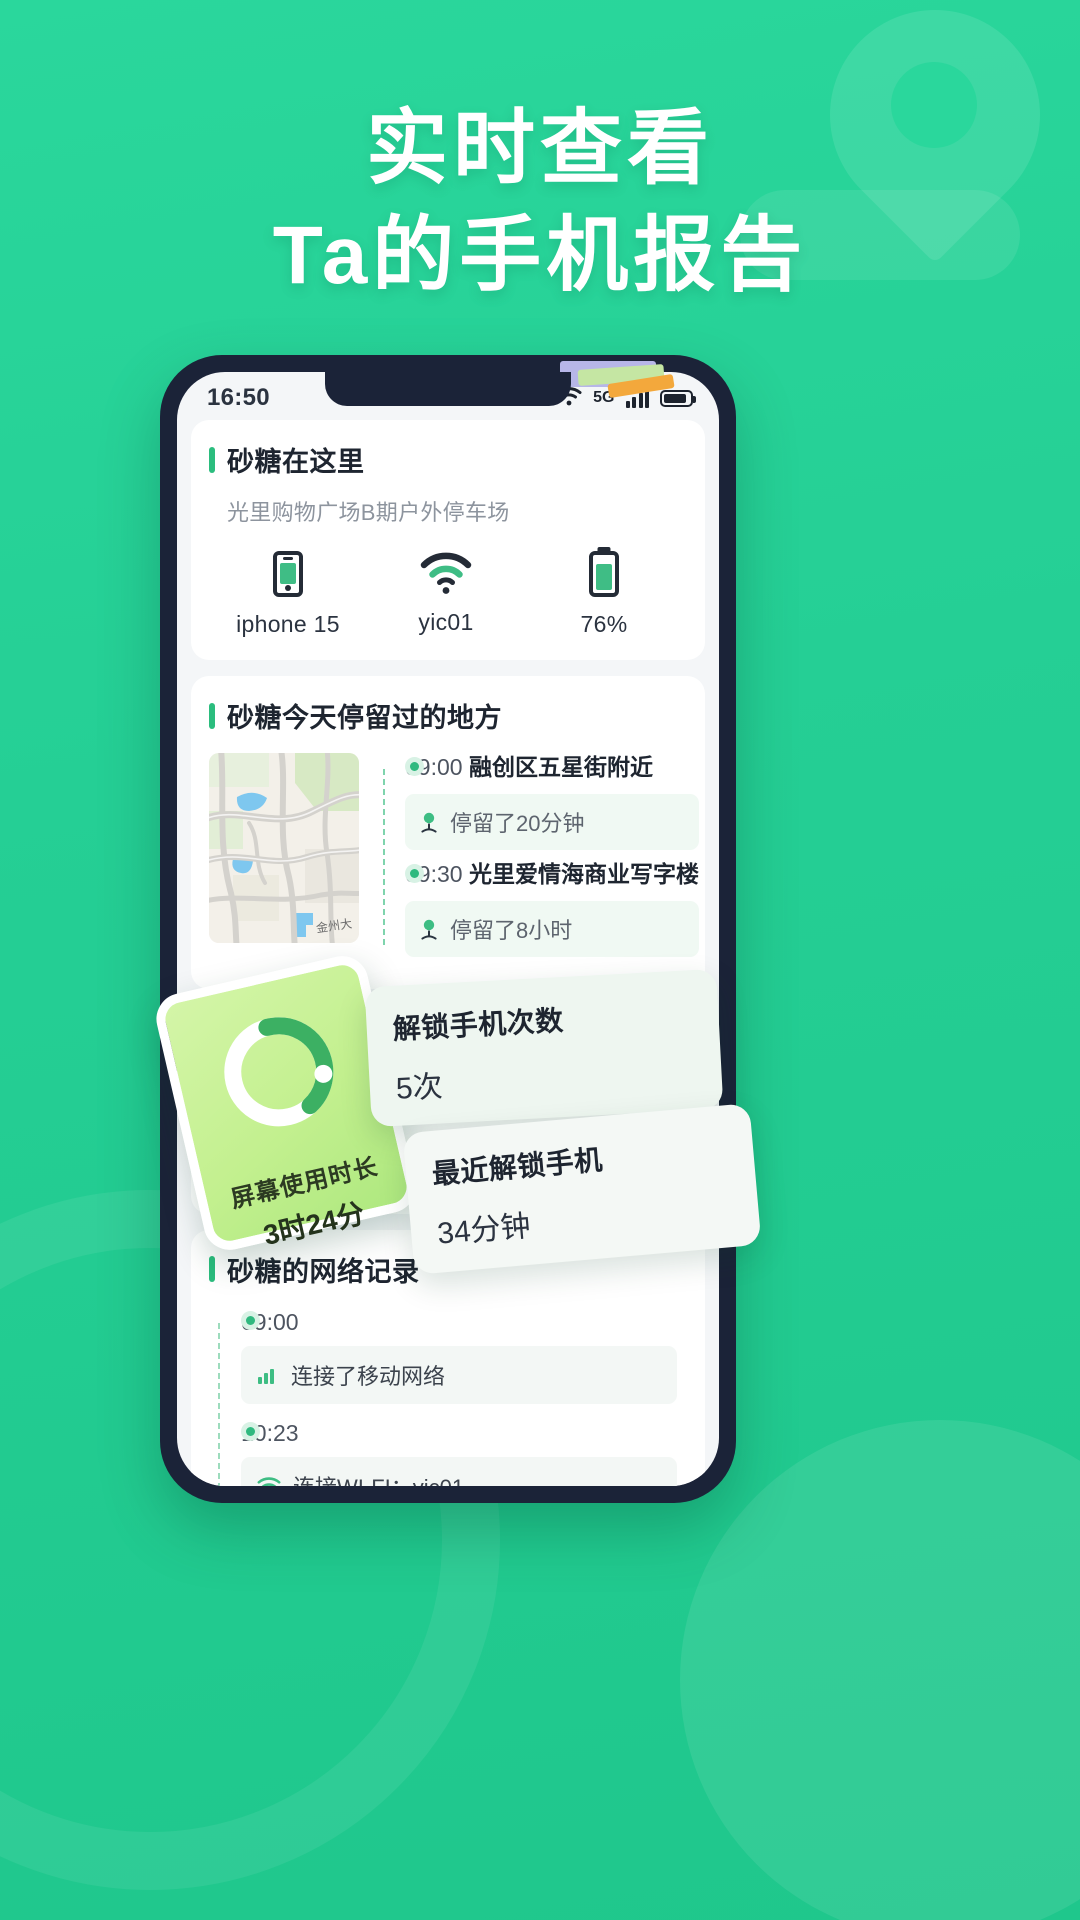  I want to click on recent-unlock-float-card: 最近解锁手机 34分钟, so click(582, 1189).